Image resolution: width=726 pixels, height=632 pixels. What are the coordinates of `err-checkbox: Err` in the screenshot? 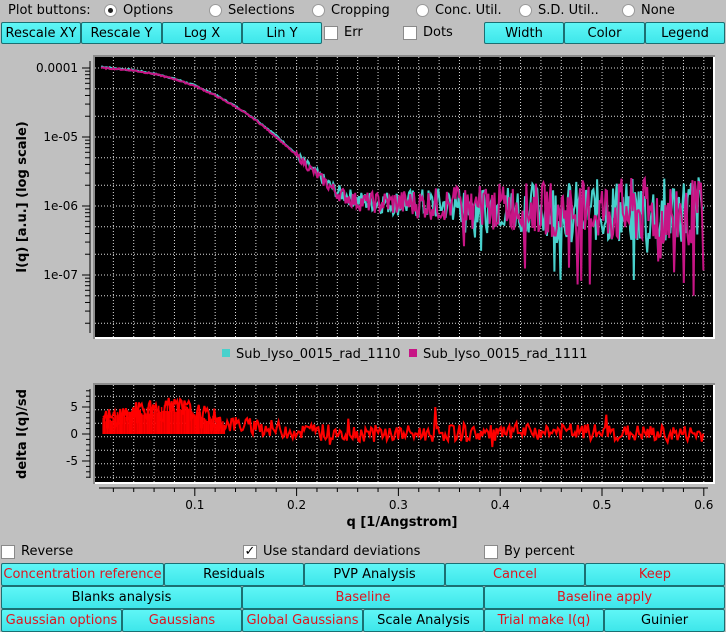 It's located at (343, 32).